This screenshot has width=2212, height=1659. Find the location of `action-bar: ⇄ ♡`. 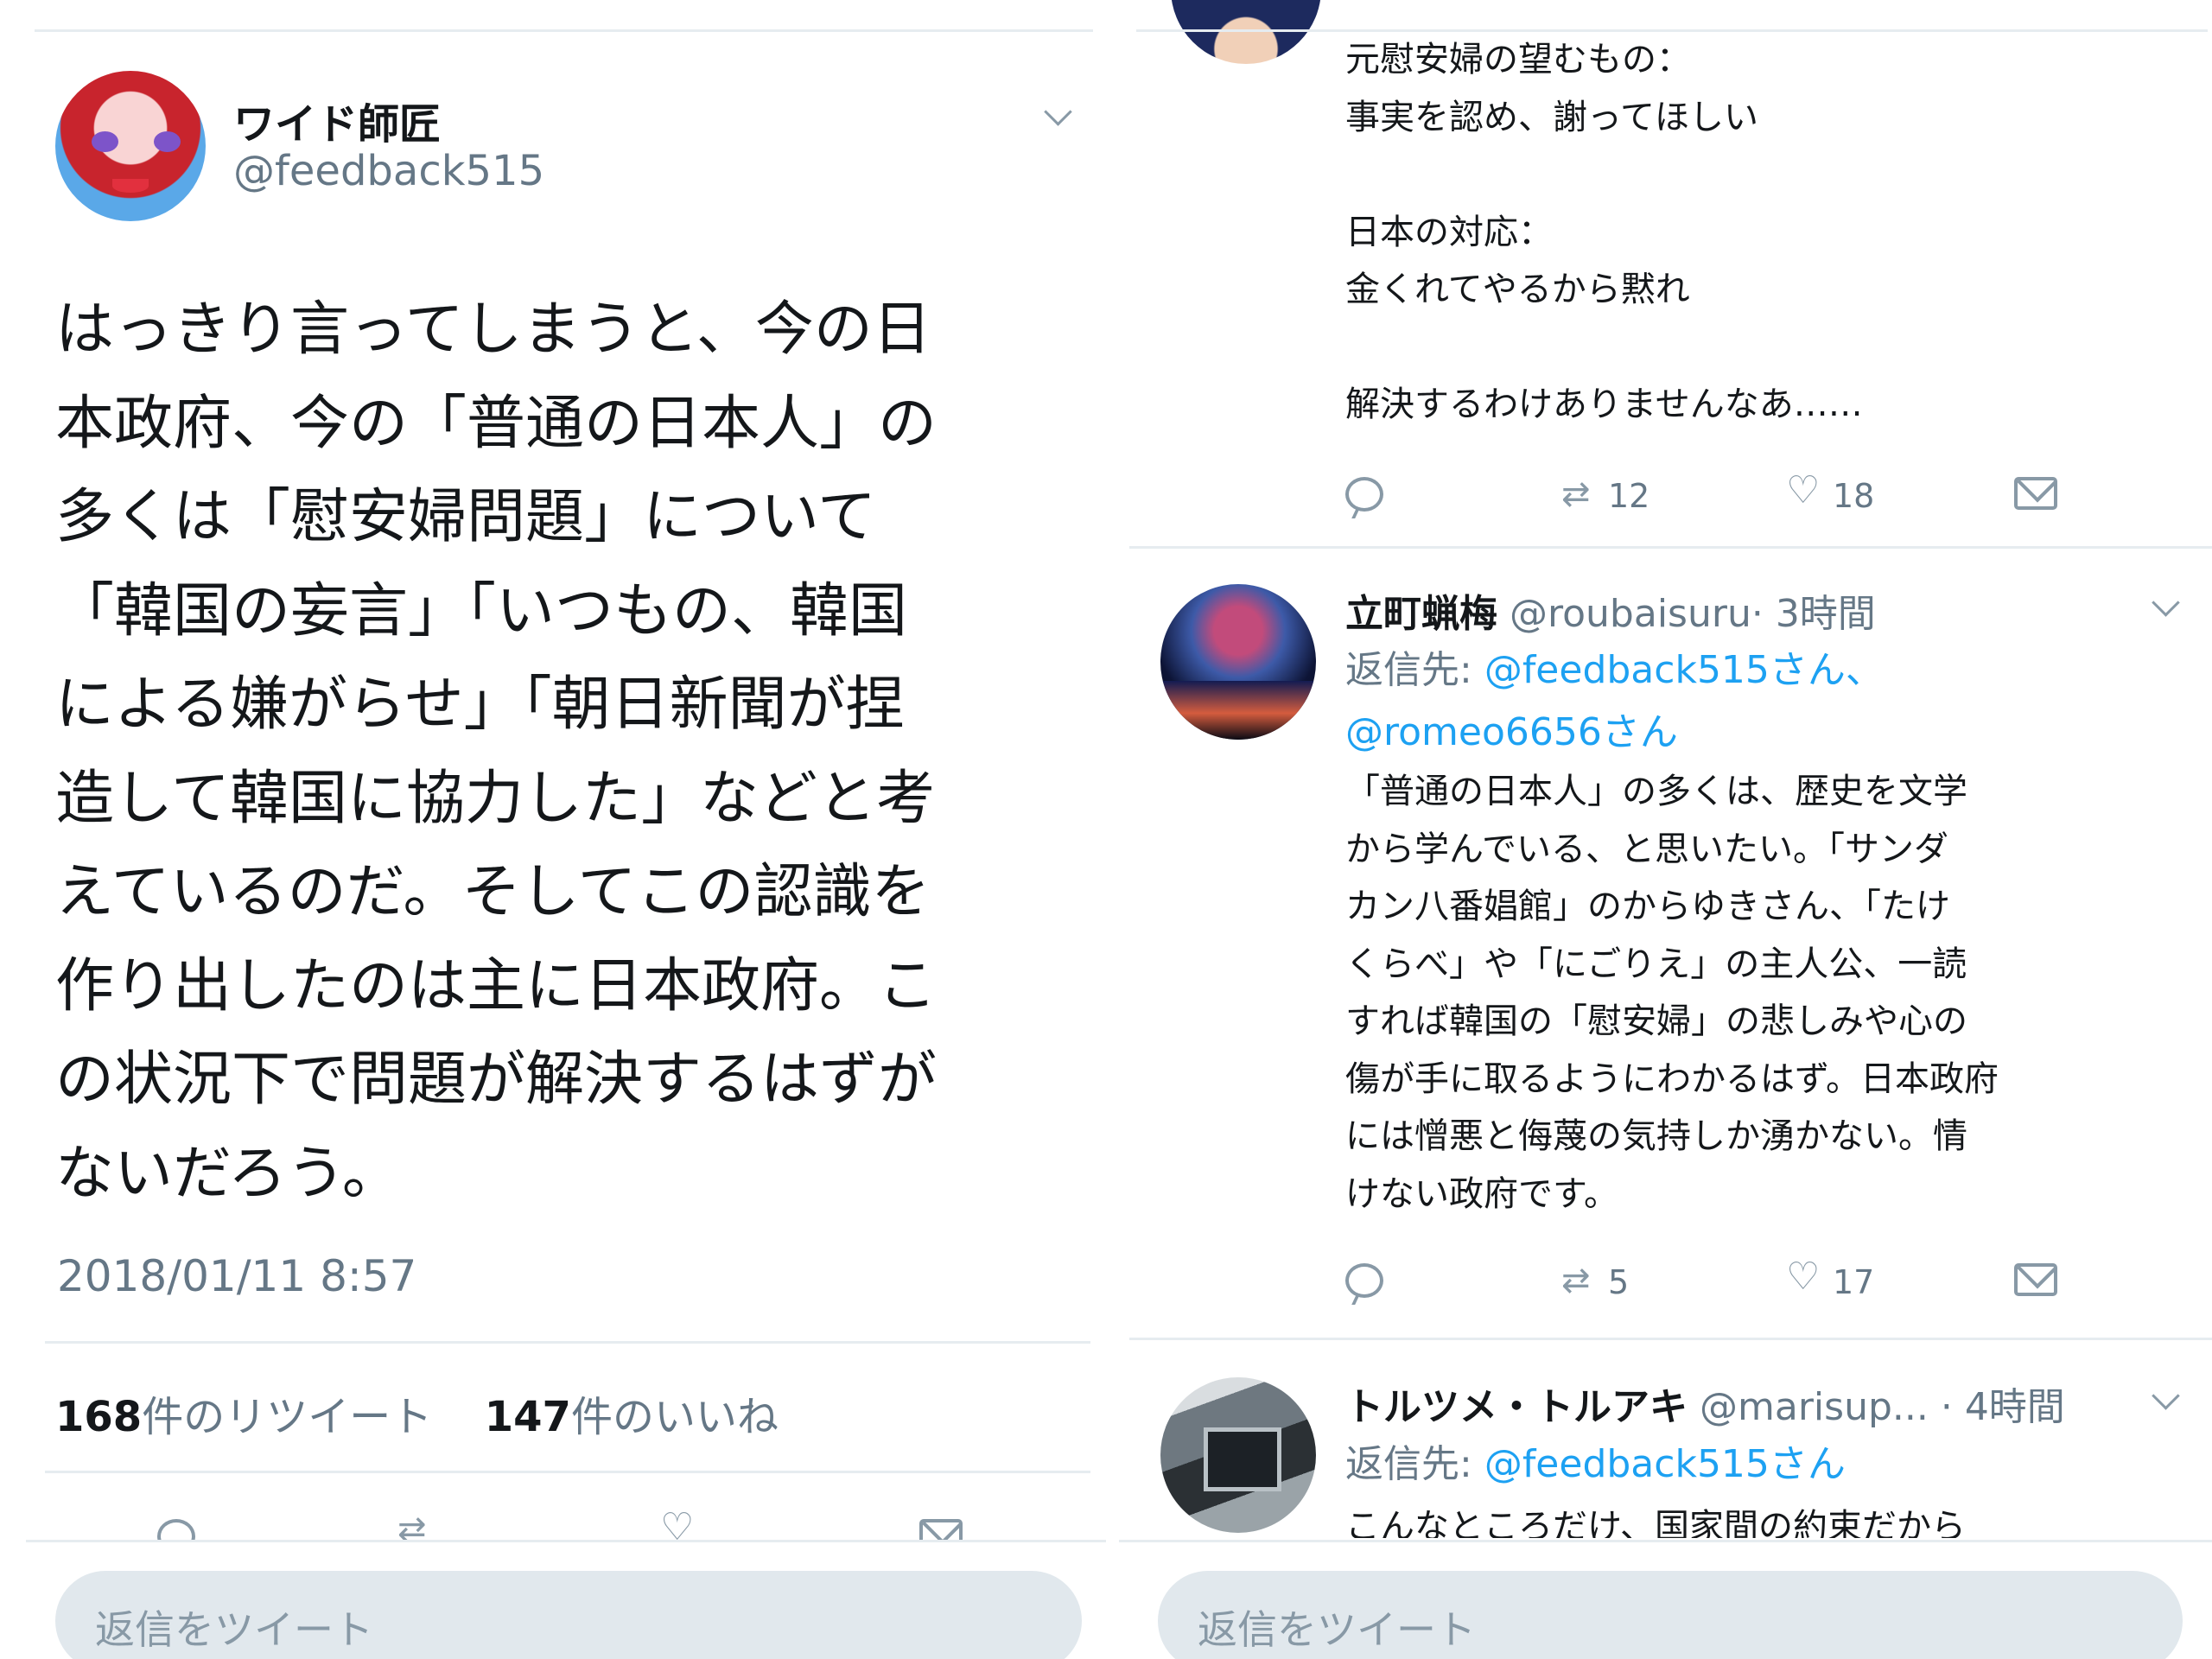

action-bar: ⇄ ♡ is located at coordinates (559, 1526).